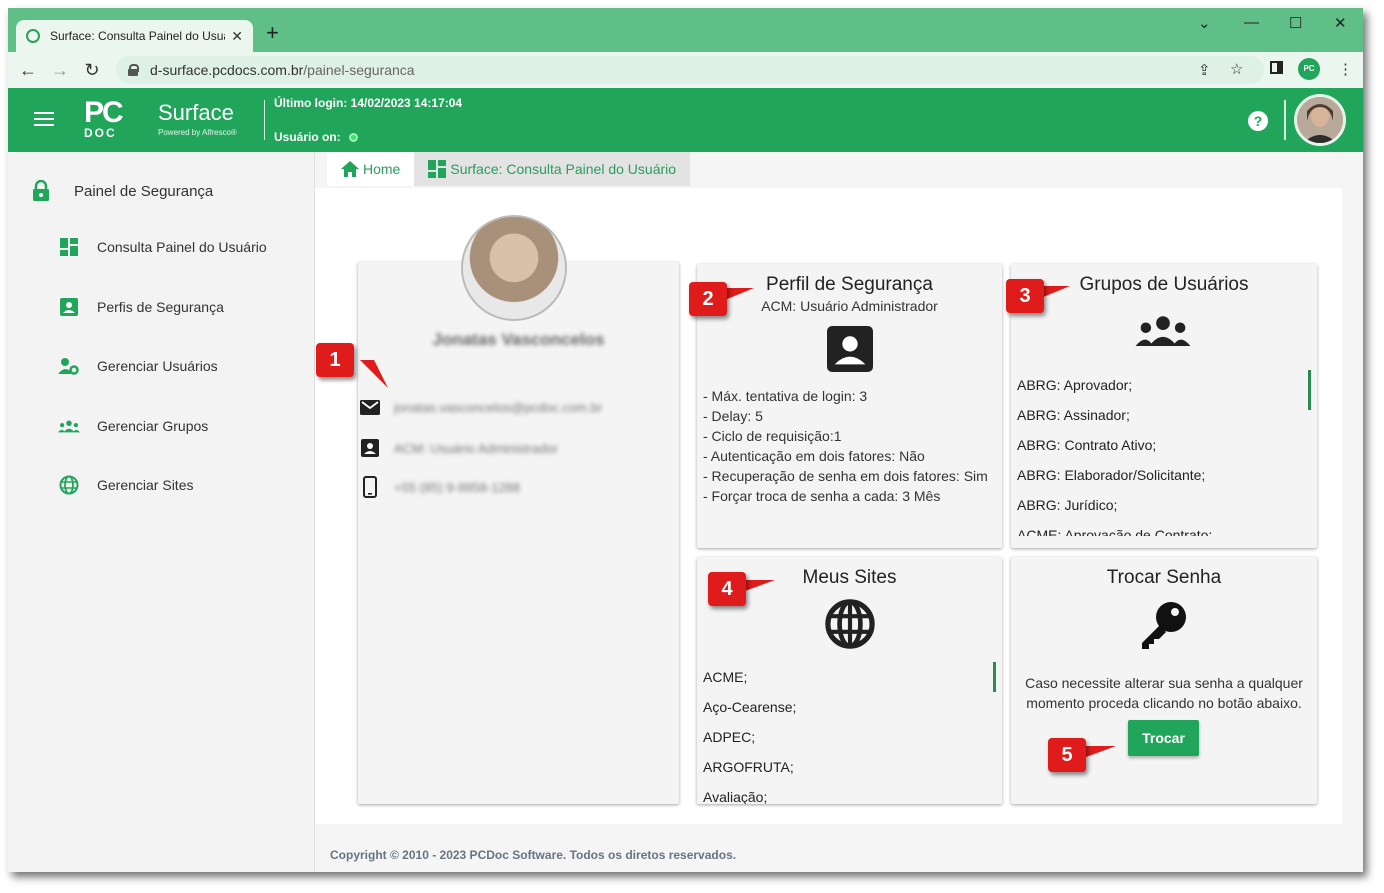 The height and width of the screenshot is (893, 1384). Describe the element at coordinates (33, 36) in the screenshot. I see `favicon-icon` at that location.